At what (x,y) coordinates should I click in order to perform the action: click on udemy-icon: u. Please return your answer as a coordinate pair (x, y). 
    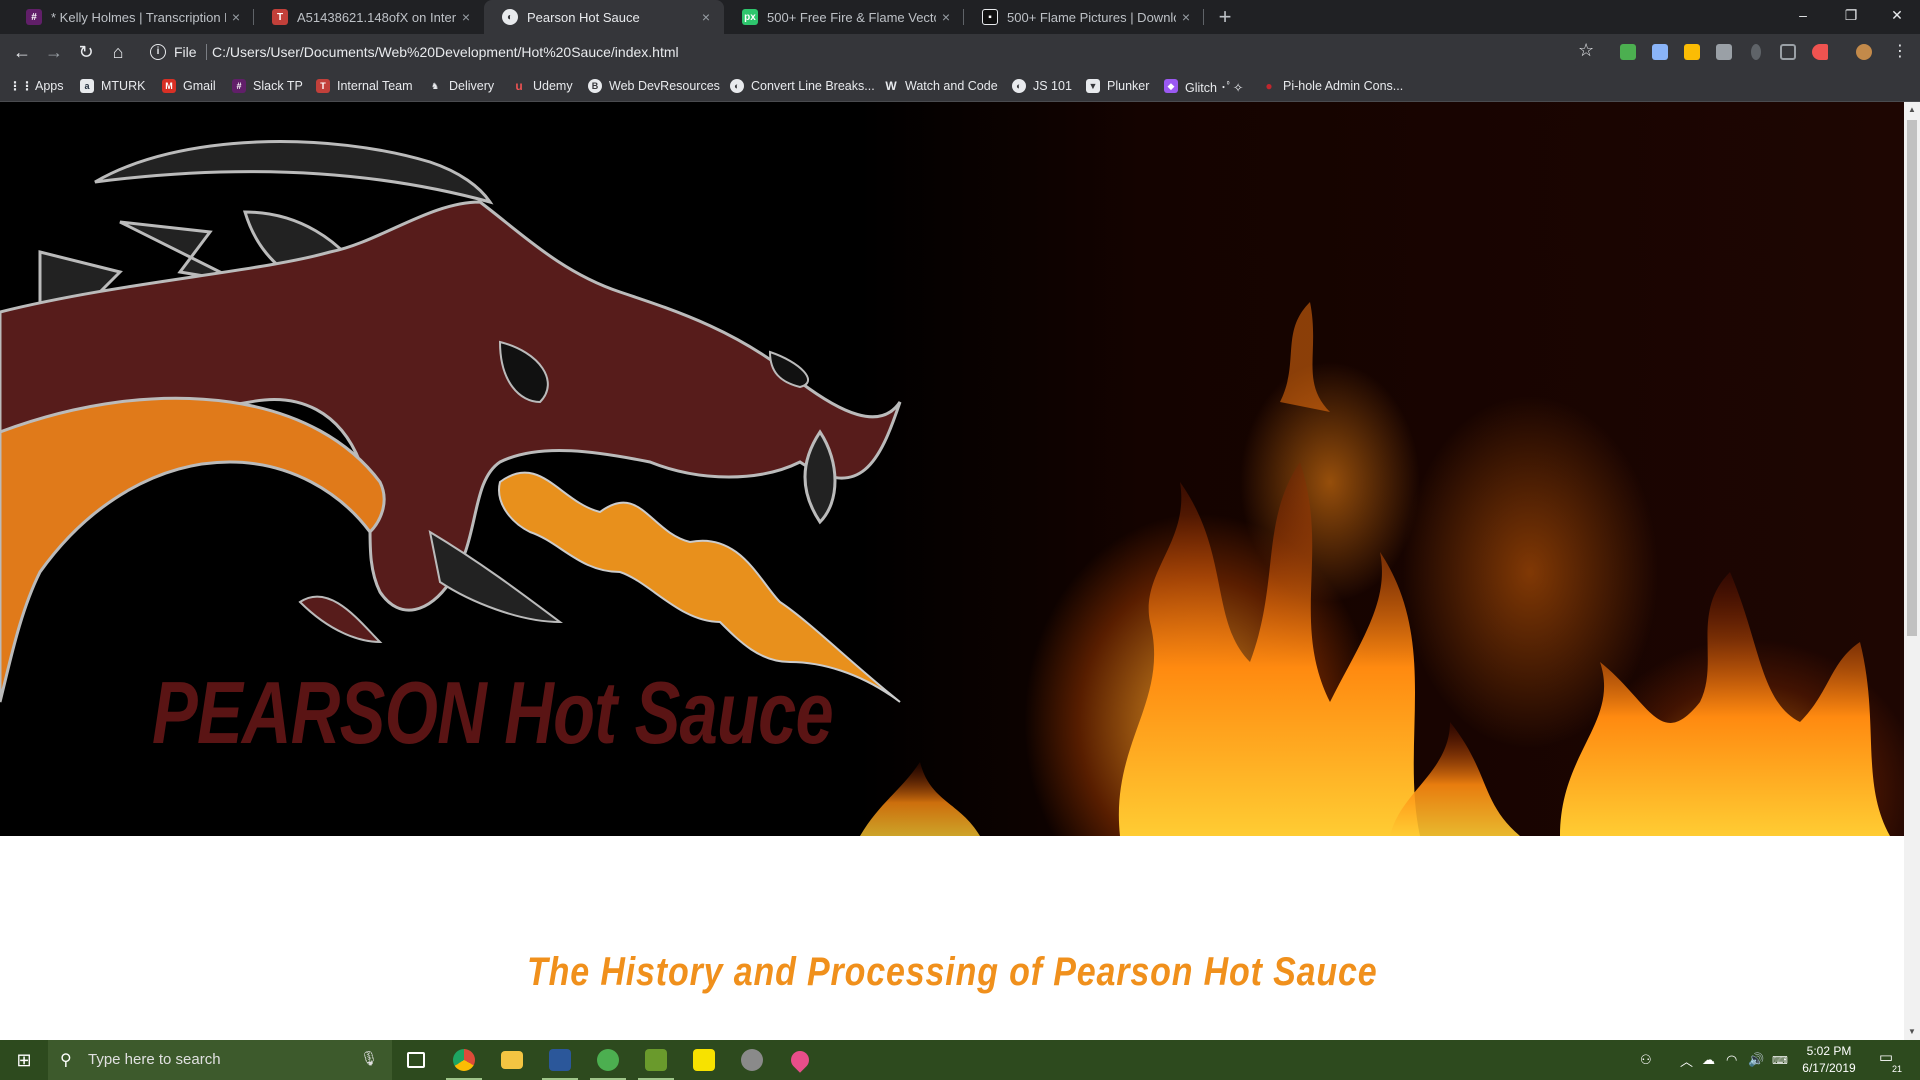
    Looking at the image, I should click on (519, 86).